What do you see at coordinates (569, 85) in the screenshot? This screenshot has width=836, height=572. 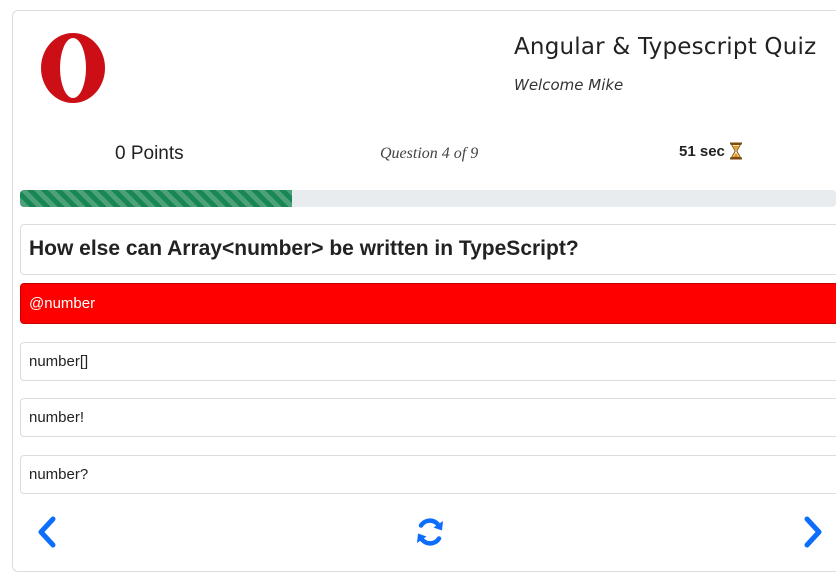 I see `welcome-message: Welcome Mike` at bounding box center [569, 85].